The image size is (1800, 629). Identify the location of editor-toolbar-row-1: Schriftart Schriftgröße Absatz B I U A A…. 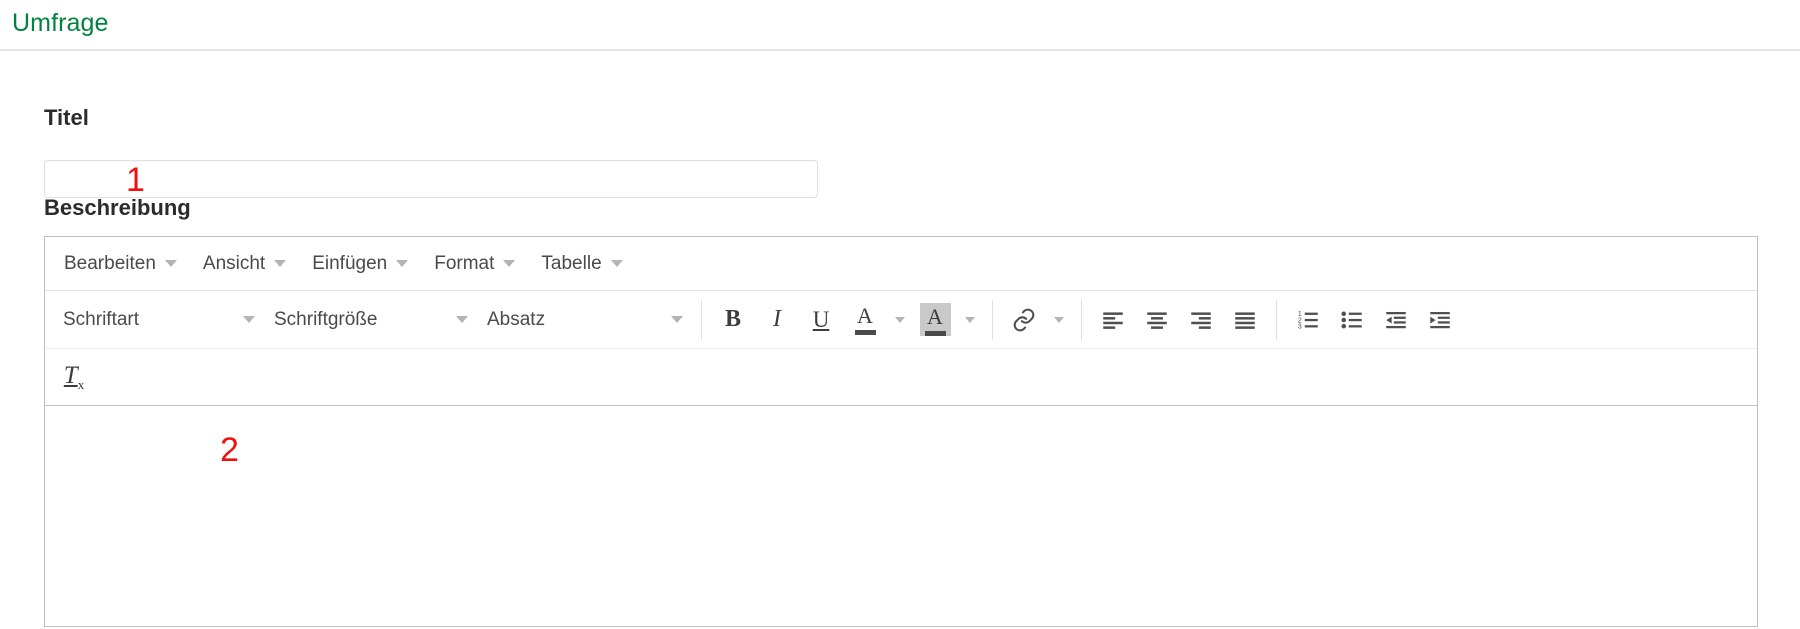
(901, 319).